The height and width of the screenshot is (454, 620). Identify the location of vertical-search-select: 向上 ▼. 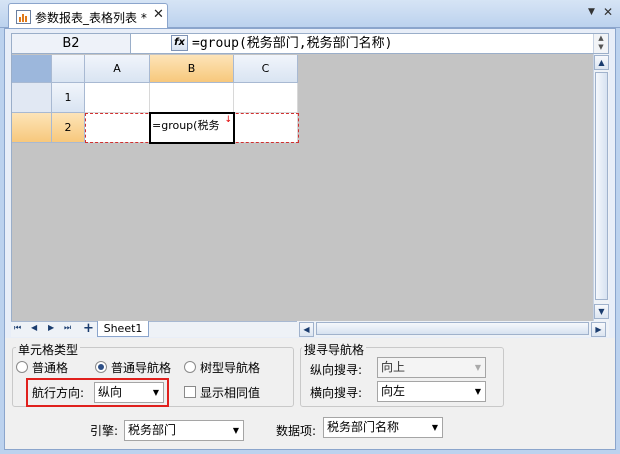
(431, 367).